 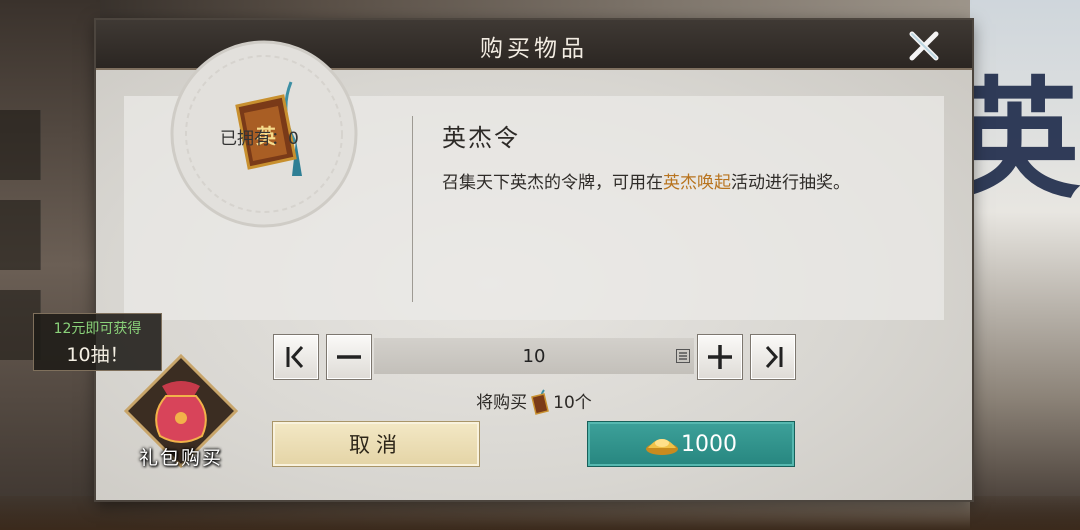 I want to click on item-desc-text: 活动进行抽奖。, so click(x=790, y=183).